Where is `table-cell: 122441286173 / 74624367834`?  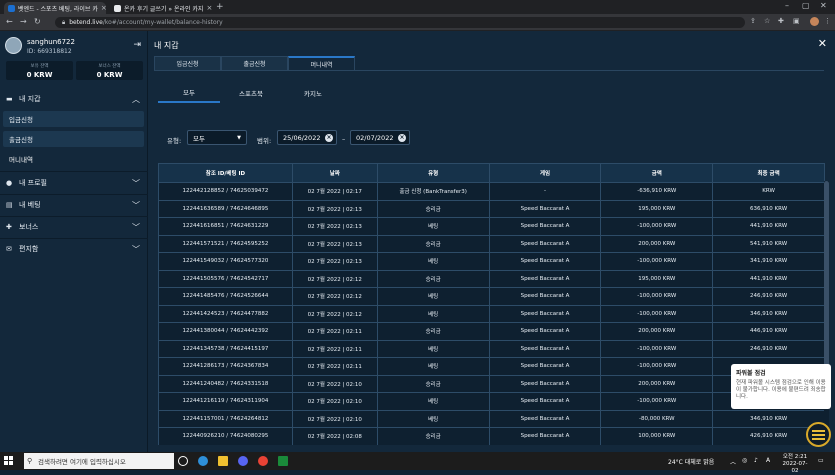 table-cell: 122441286173 / 74624367834 is located at coordinates (225, 366).